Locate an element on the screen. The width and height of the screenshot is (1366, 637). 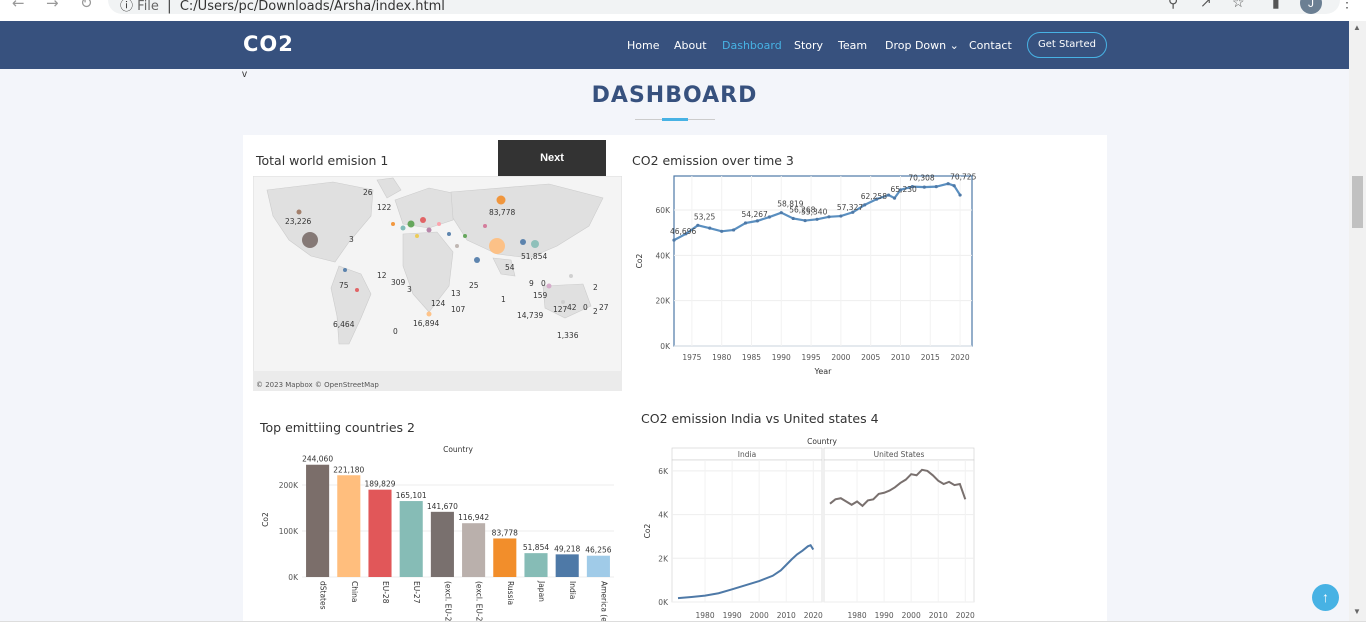
map-value-label: 124 is located at coordinates (438, 303).